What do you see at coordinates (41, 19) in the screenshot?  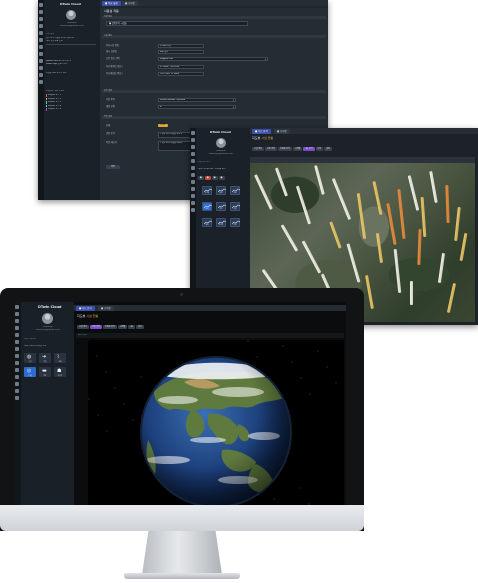 I see `map-icon` at bounding box center [41, 19].